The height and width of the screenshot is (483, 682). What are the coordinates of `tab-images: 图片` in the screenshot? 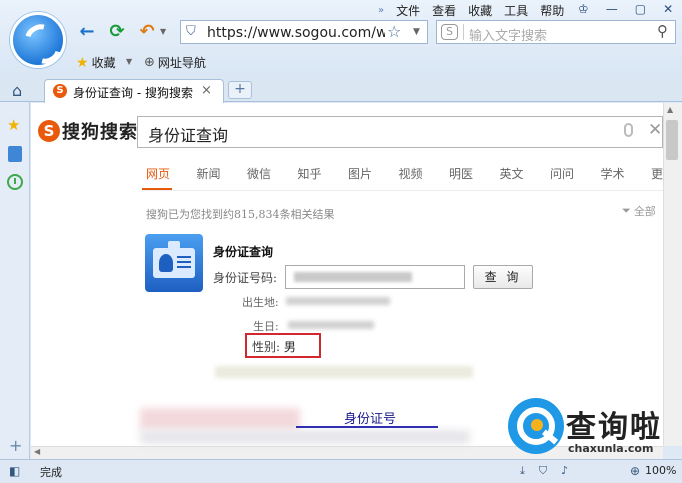 It's located at (373, 173).